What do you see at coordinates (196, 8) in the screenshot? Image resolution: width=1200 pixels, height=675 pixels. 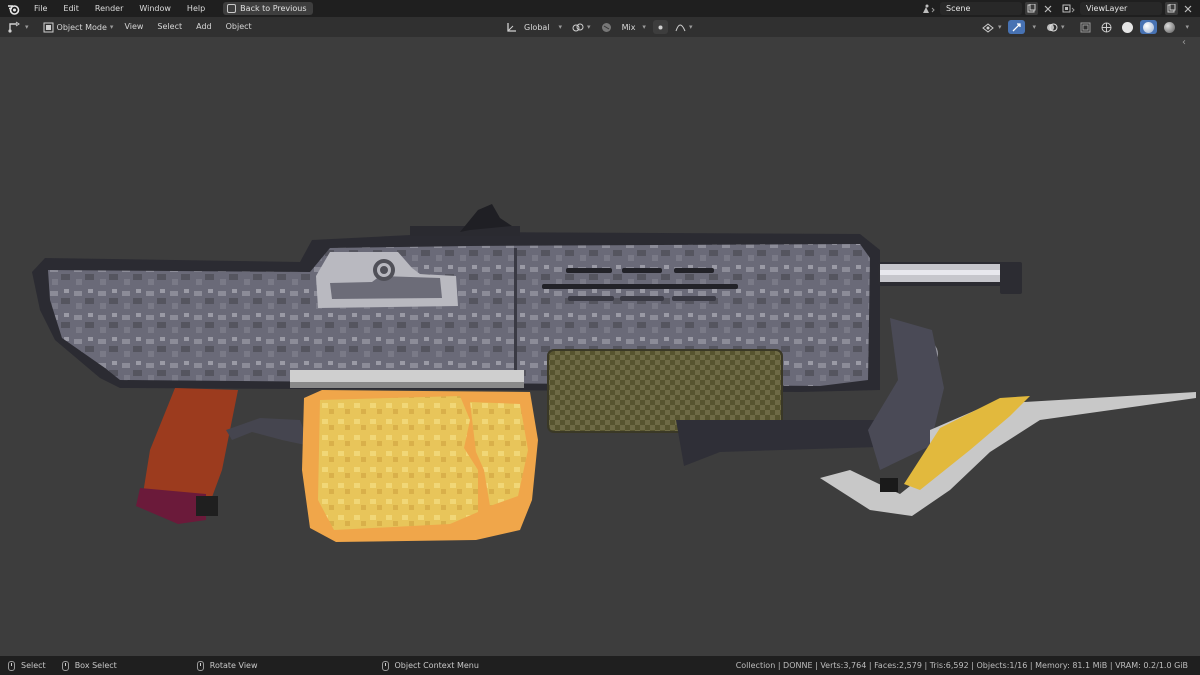 I see `menu-help: Help` at bounding box center [196, 8].